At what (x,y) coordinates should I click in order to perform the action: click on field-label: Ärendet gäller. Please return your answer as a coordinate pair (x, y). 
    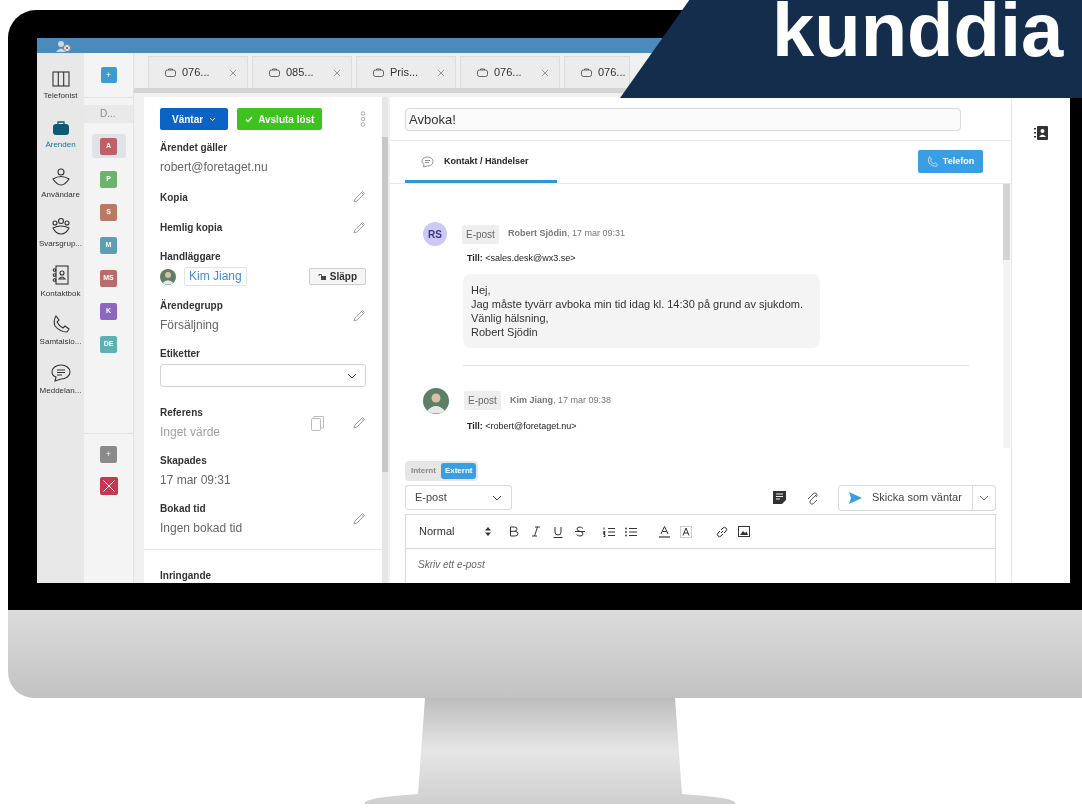
    Looking at the image, I should click on (194, 147).